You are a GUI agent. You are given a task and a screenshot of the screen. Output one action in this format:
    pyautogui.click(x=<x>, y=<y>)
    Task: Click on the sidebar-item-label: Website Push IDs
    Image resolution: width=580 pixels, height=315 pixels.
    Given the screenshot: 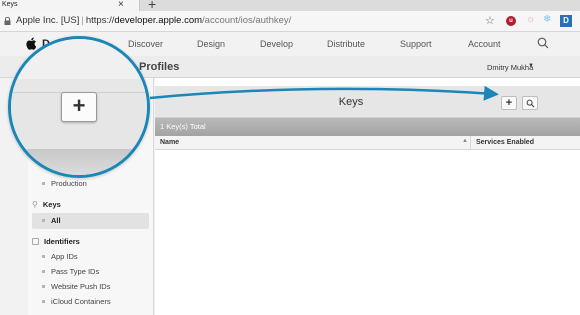 What is the action you would take?
    pyautogui.click(x=81, y=286)
    